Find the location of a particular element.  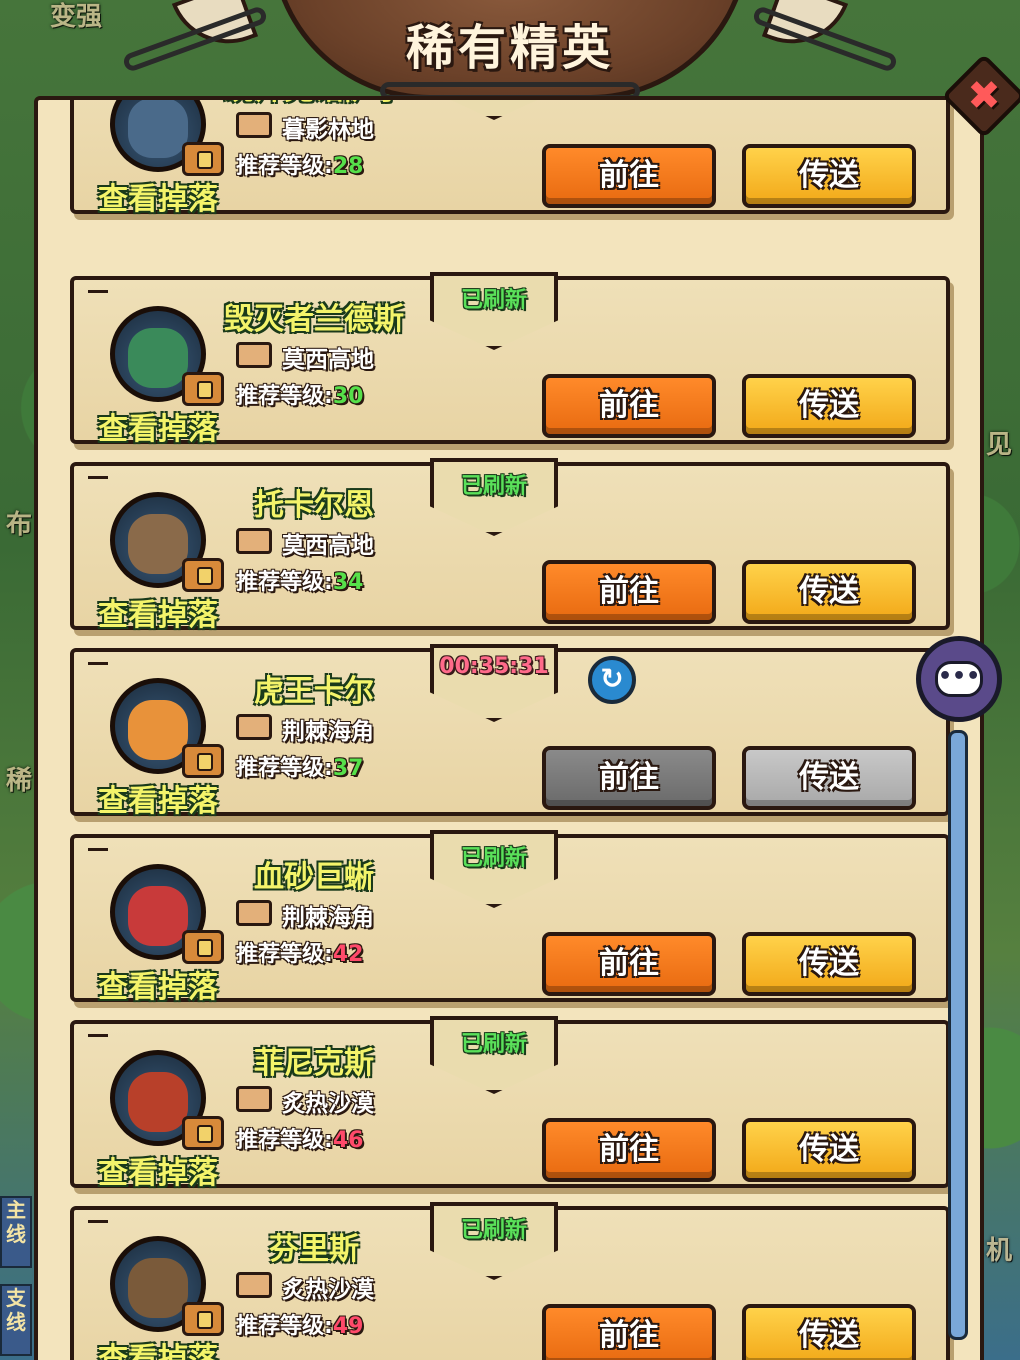

recommended-level: 推荐等级:49 is located at coordinates (299, 1324).